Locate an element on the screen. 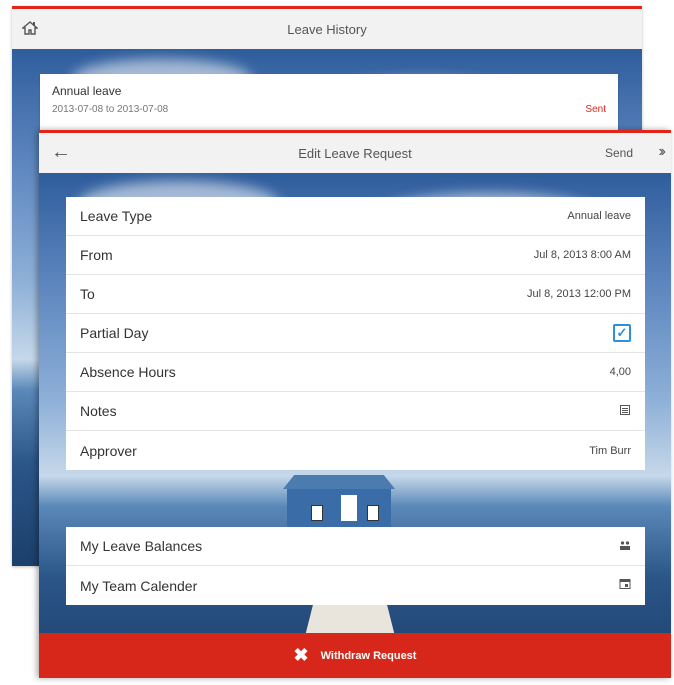 Image resolution: width=674 pixels, height=685 pixels. leave-history-header: Leave History is located at coordinates (327, 29).